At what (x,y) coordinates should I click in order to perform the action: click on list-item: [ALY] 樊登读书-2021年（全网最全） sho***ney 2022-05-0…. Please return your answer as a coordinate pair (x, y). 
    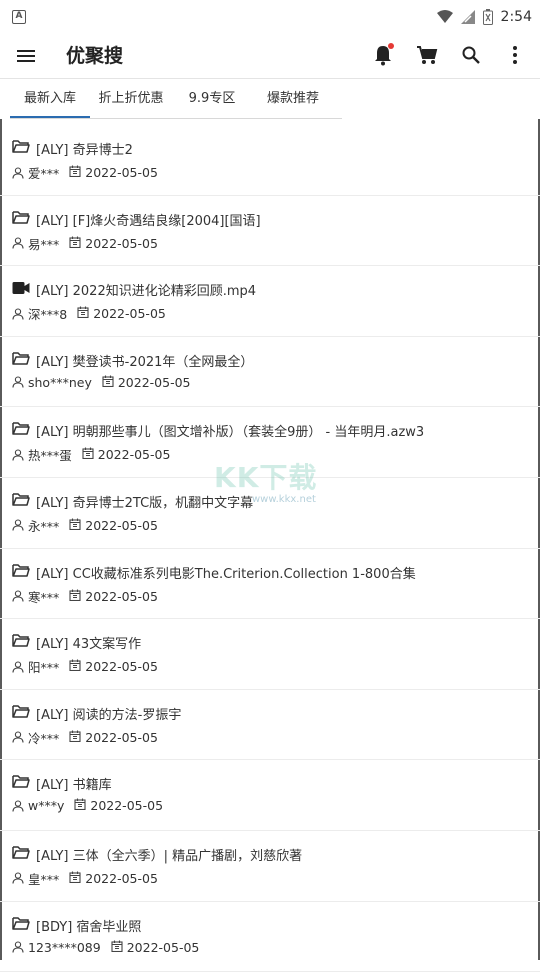
    Looking at the image, I should click on (270, 372).